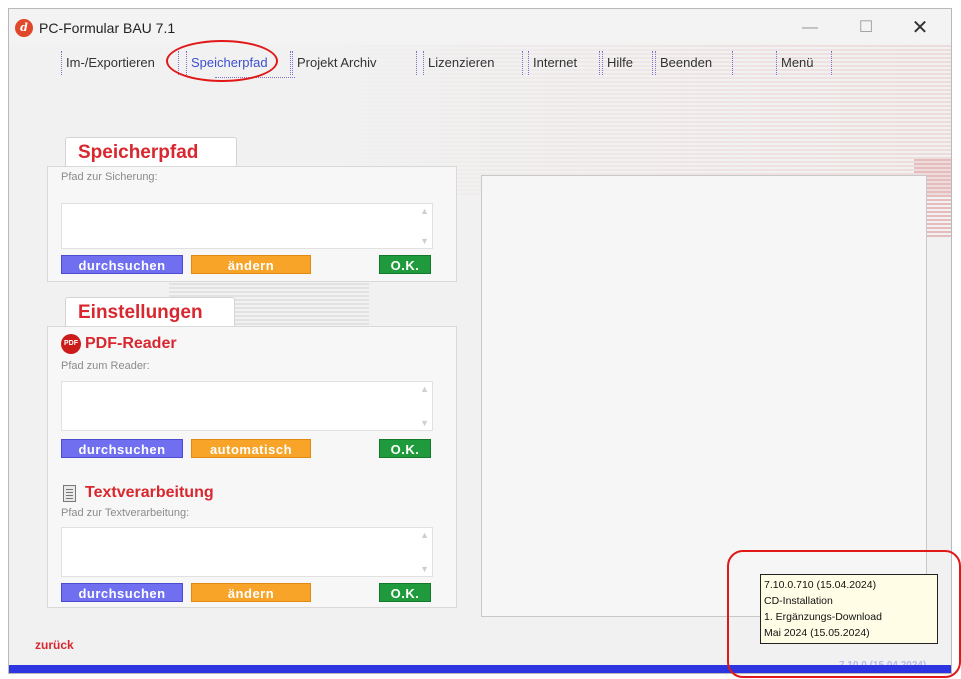  What do you see at coordinates (222, 61) in the screenshot?
I see `highlight-circle-annotation` at bounding box center [222, 61].